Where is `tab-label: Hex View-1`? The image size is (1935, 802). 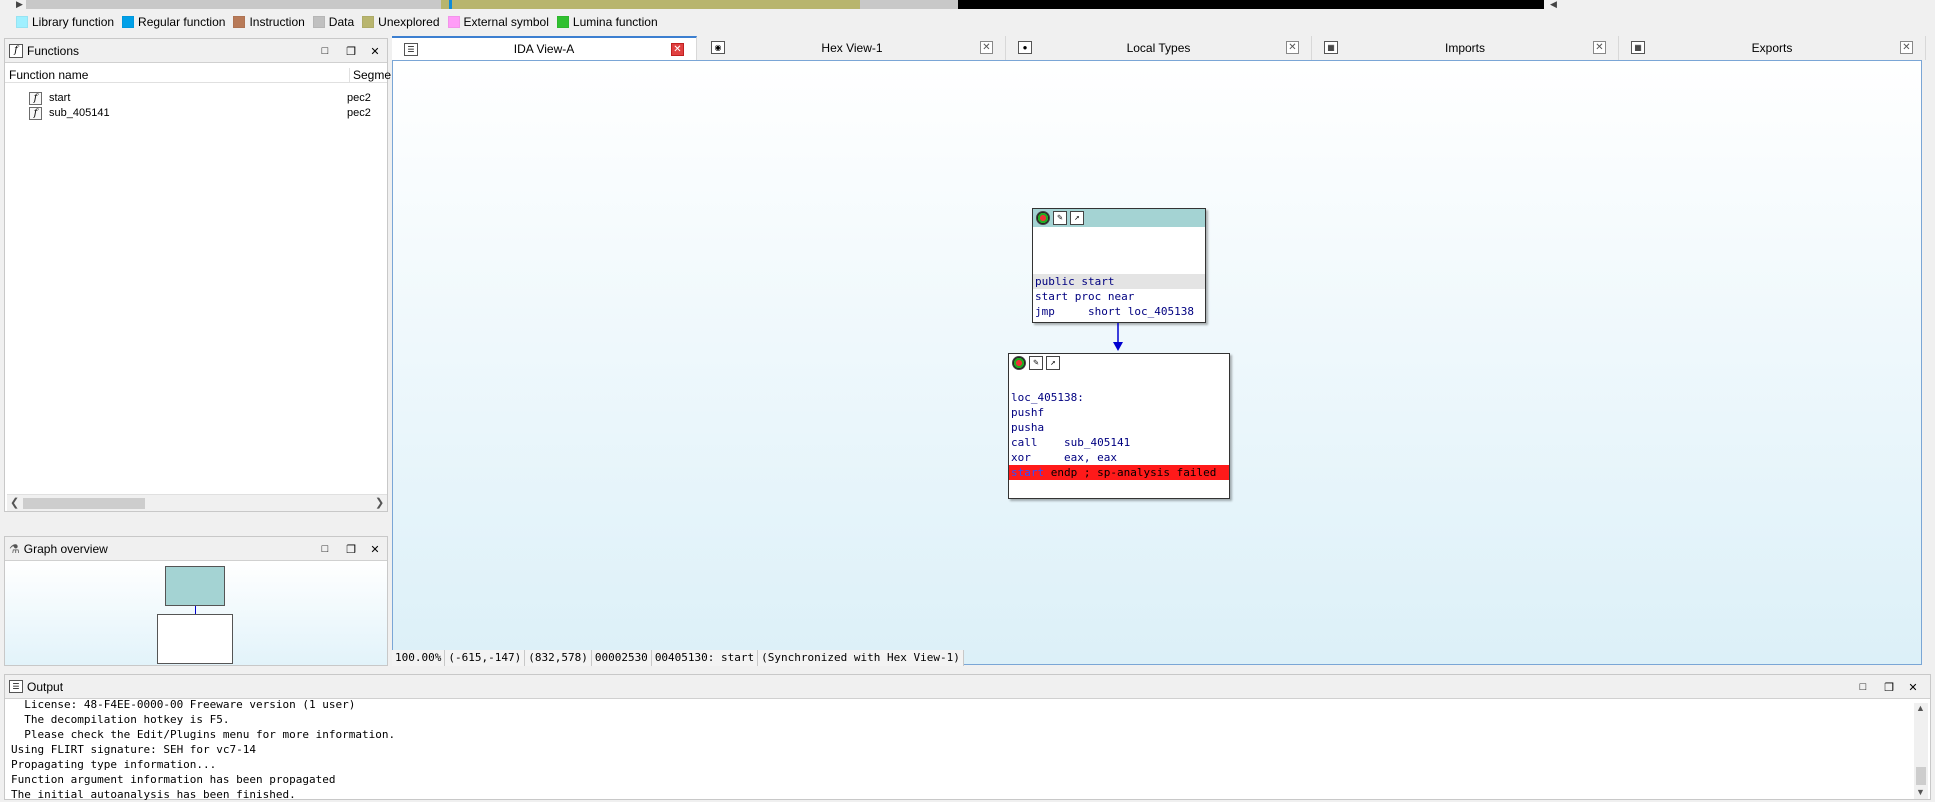
tab-label: Hex View-1 is located at coordinates (852, 48).